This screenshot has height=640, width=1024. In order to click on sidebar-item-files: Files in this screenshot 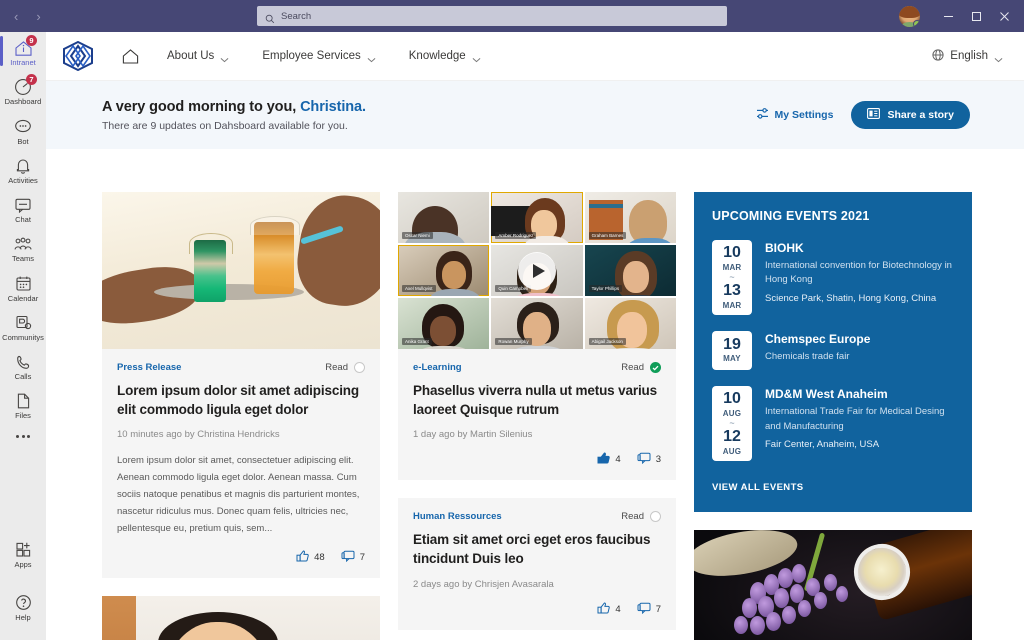, I will do `click(23, 404)`.